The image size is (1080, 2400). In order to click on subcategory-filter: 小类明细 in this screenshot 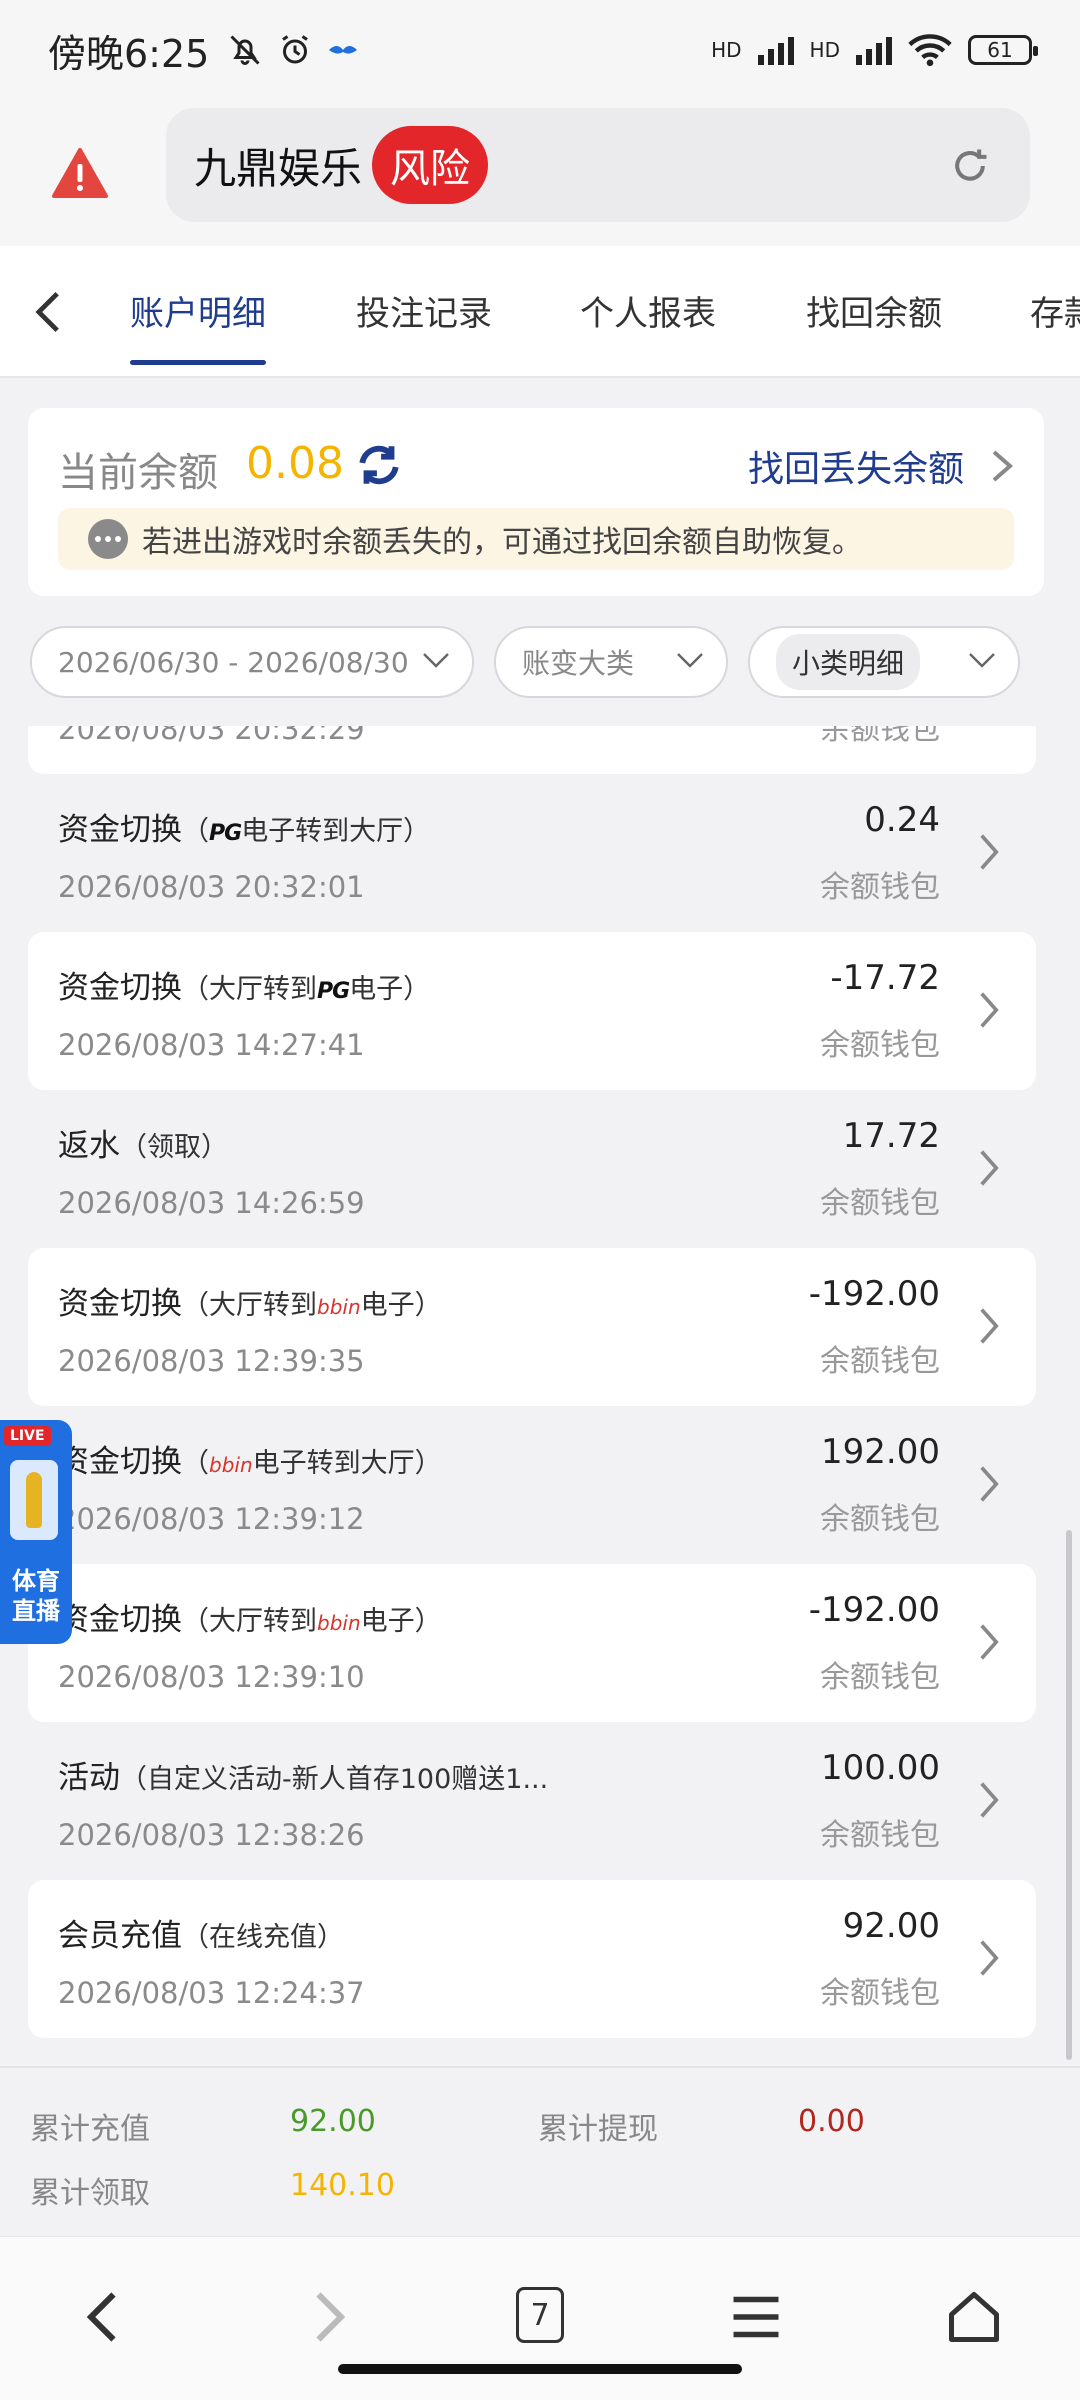, I will do `click(884, 662)`.